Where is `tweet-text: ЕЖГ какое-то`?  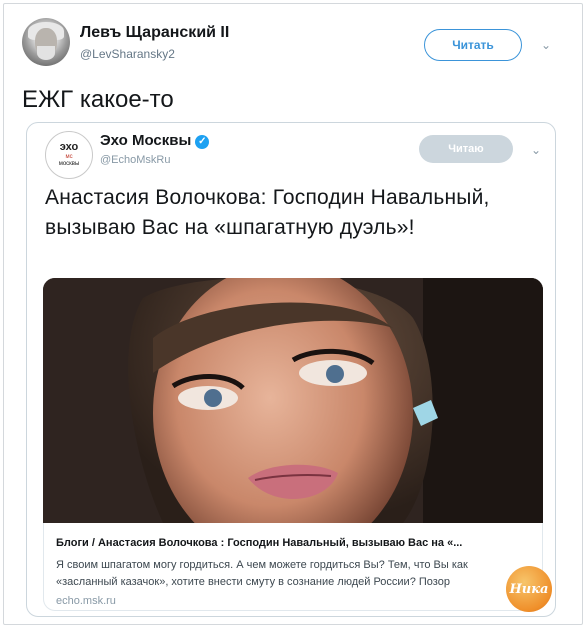 tweet-text: ЕЖГ какое-то is located at coordinates (98, 99).